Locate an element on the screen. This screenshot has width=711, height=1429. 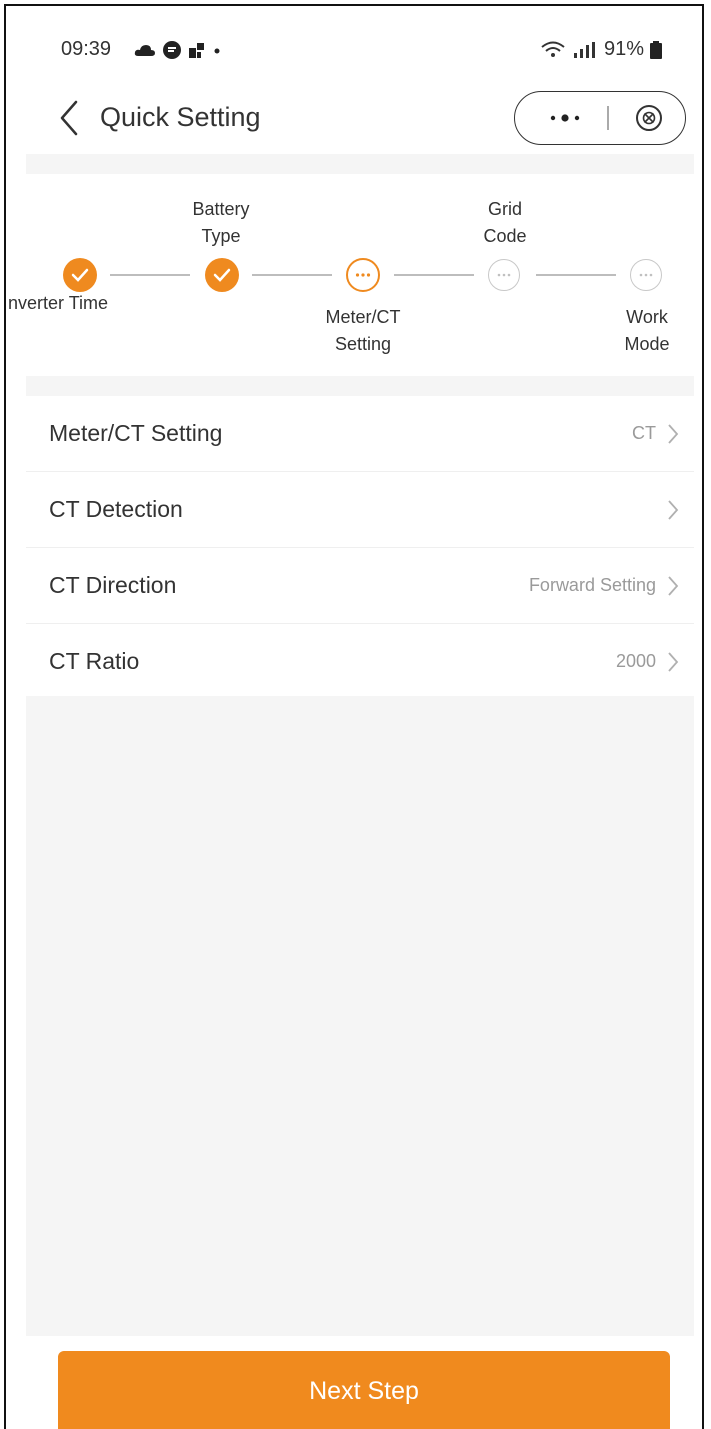
status-time: 09:39 is located at coordinates (86, 49).